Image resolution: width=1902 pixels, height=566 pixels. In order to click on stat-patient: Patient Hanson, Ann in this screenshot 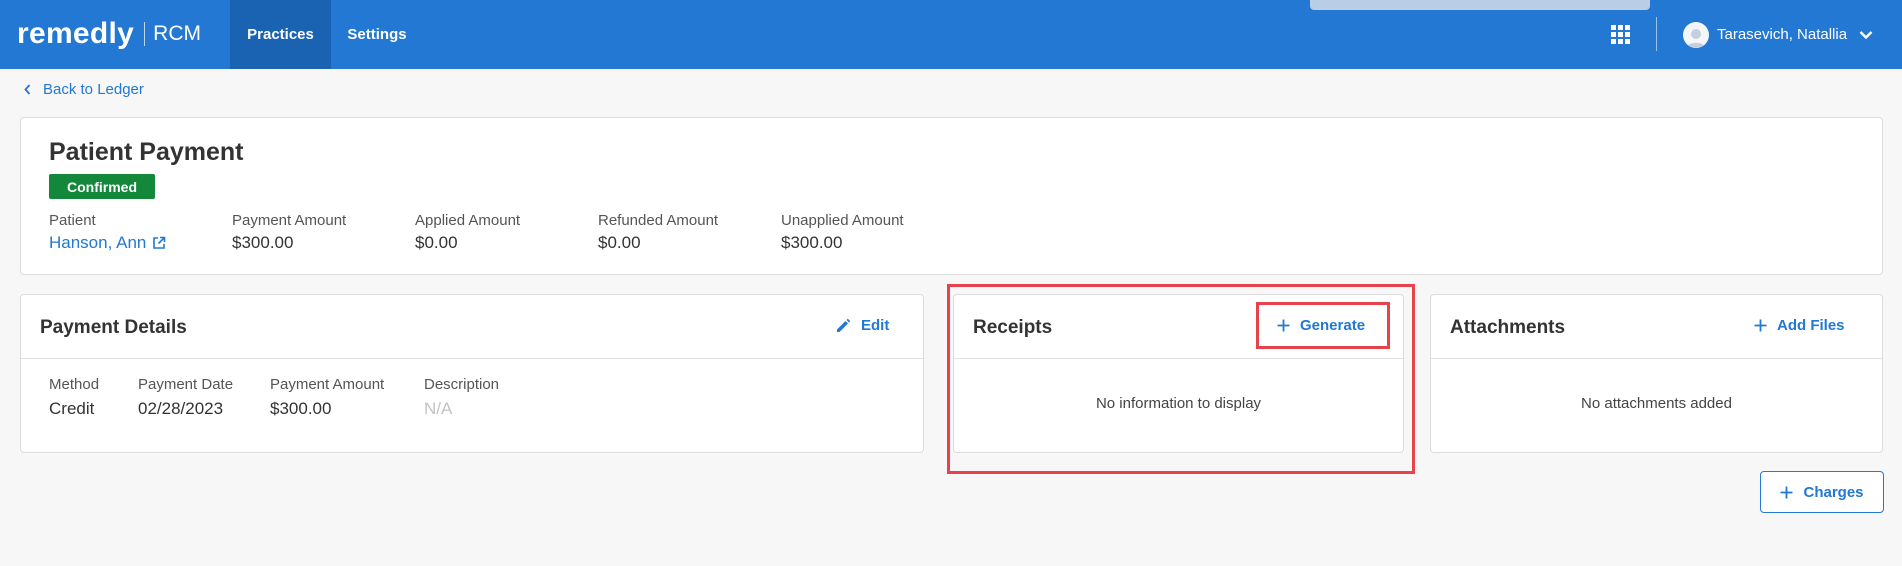, I will do `click(107, 232)`.